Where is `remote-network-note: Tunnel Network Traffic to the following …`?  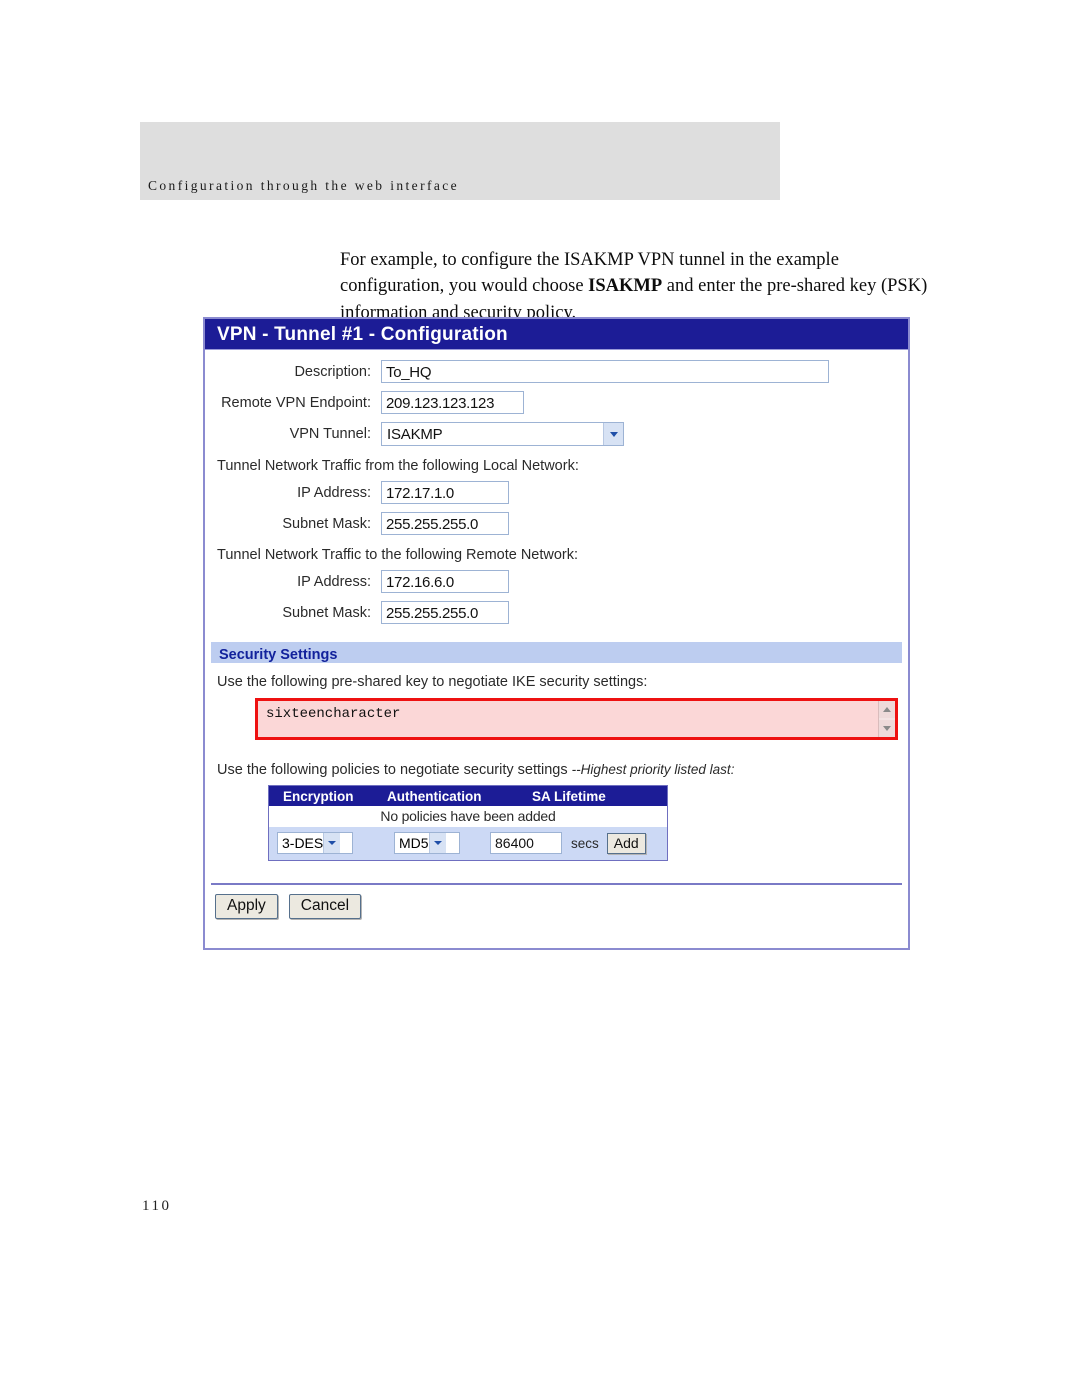 remote-network-note: Tunnel Network Traffic to the following … is located at coordinates (398, 555).